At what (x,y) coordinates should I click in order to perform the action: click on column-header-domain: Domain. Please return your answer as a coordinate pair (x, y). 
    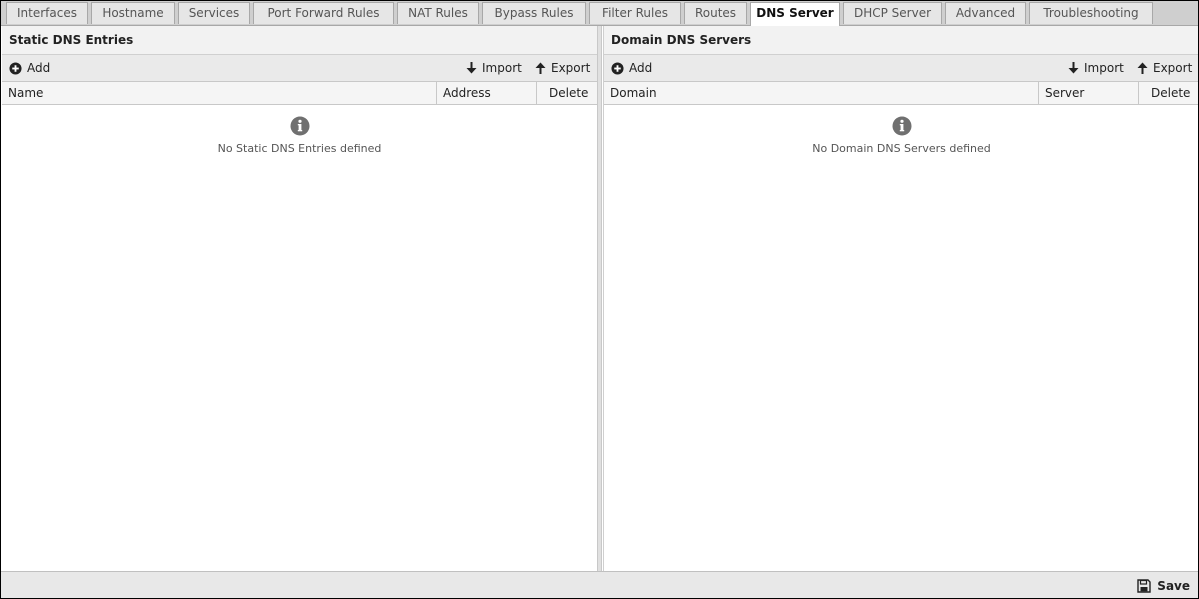
    Looking at the image, I should click on (821, 93).